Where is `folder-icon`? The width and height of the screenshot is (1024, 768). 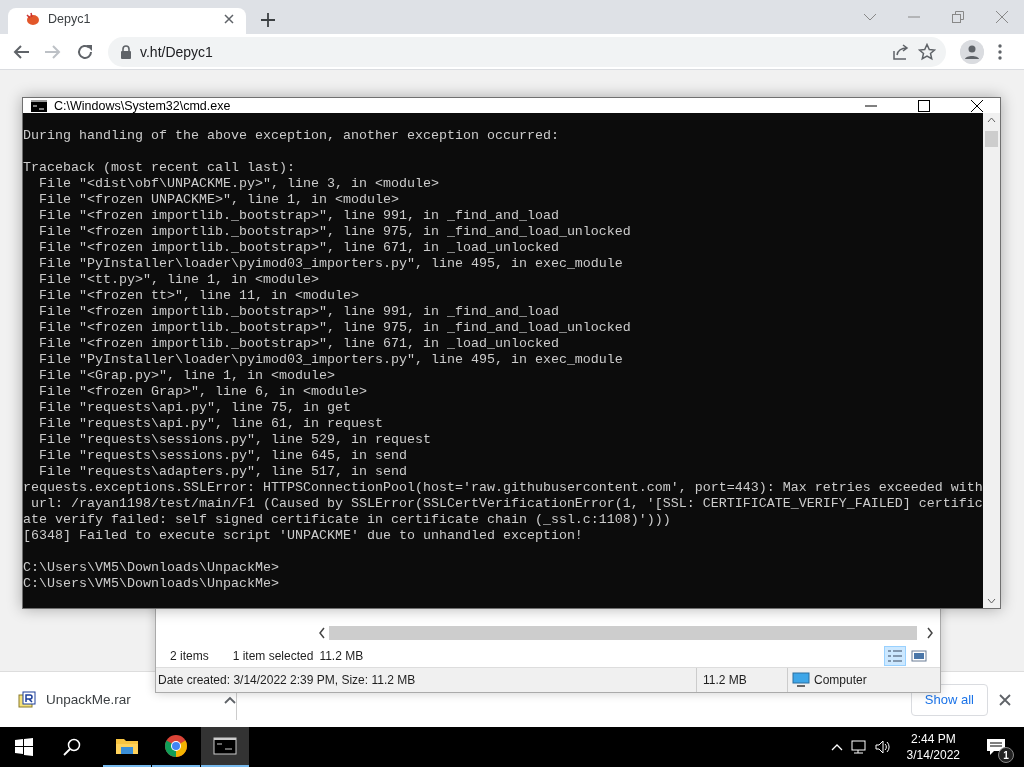
folder-icon is located at coordinates (127, 746).